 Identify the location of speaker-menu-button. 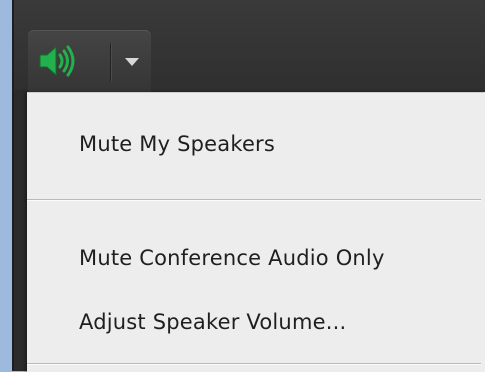
(89, 61).